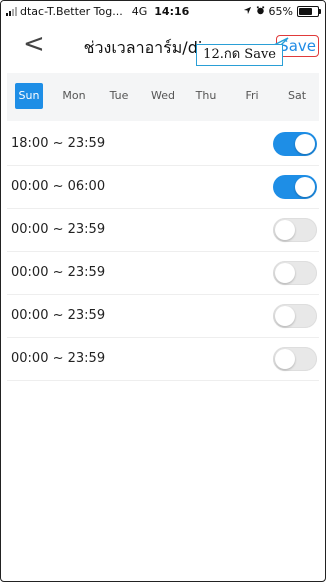 Image resolution: width=326 pixels, height=582 pixels. Describe the element at coordinates (206, 96) in the screenshot. I see `day-tab-thu: Thu` at that location.